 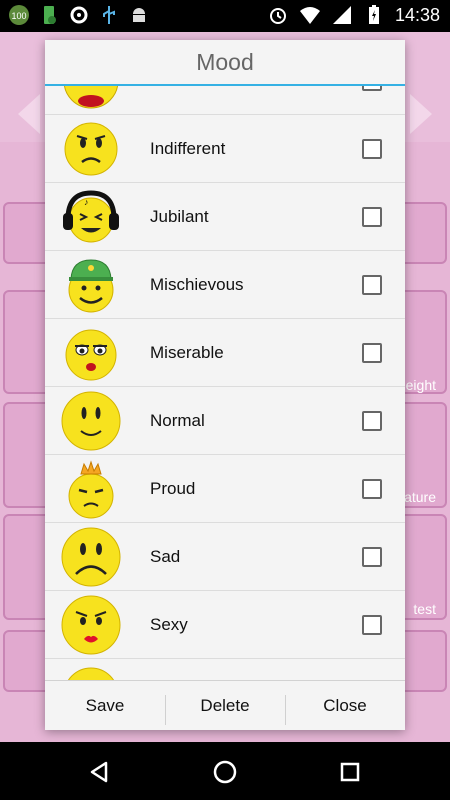 I want to click on home-button, so click(x=225, y=772).